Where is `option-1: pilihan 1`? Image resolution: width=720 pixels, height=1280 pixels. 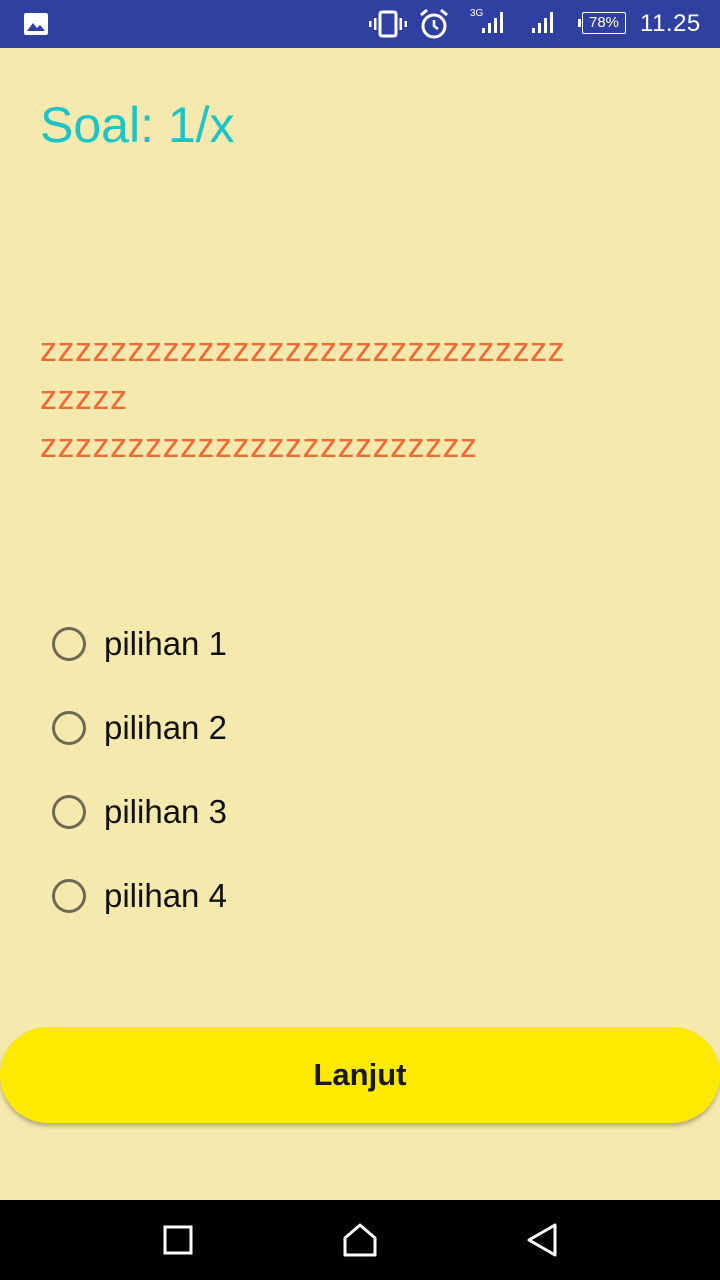
option-1: pilihan 1 is located at coordinates (350, 644).